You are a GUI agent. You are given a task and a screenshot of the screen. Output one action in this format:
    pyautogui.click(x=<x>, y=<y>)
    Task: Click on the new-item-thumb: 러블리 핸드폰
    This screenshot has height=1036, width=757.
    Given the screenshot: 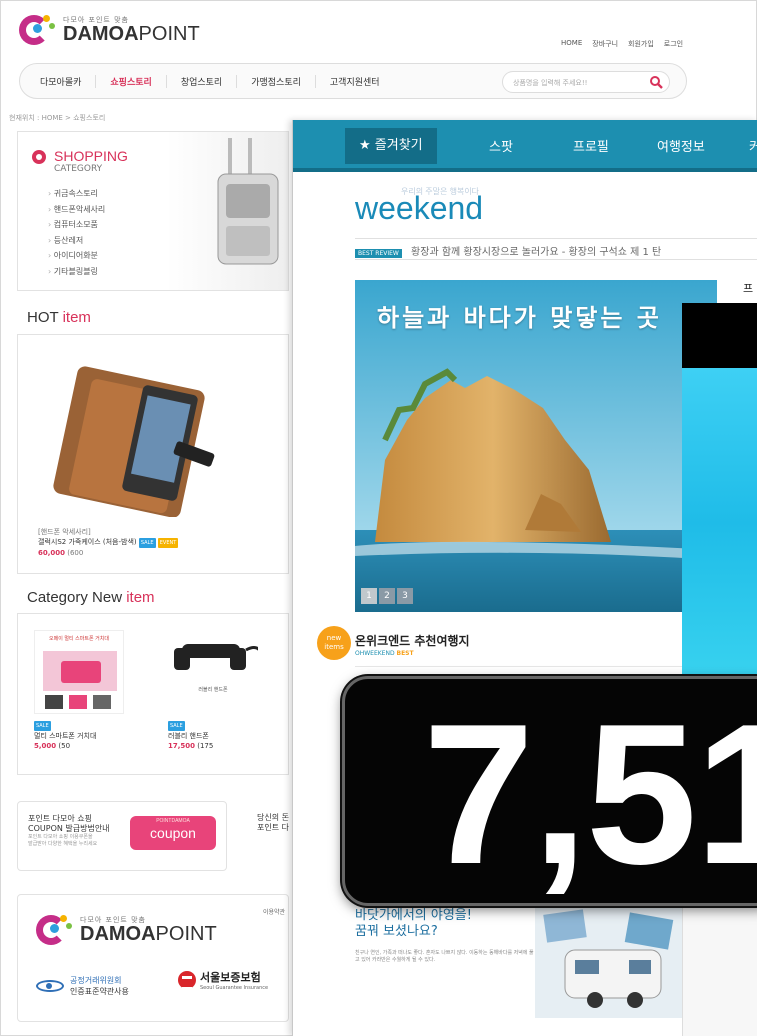 What is the action you would take?
    pyautogui.click(x=213, y=672)
    